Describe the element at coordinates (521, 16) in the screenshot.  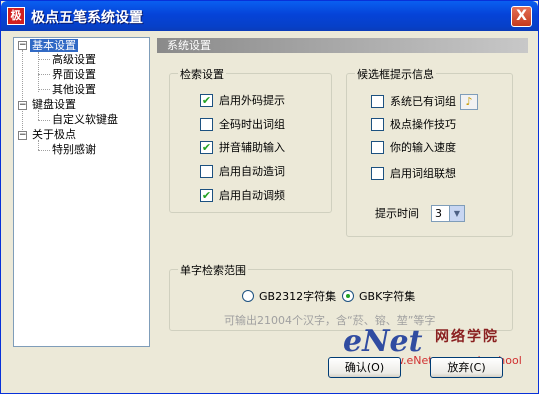
I see `close-button: X` at that location.